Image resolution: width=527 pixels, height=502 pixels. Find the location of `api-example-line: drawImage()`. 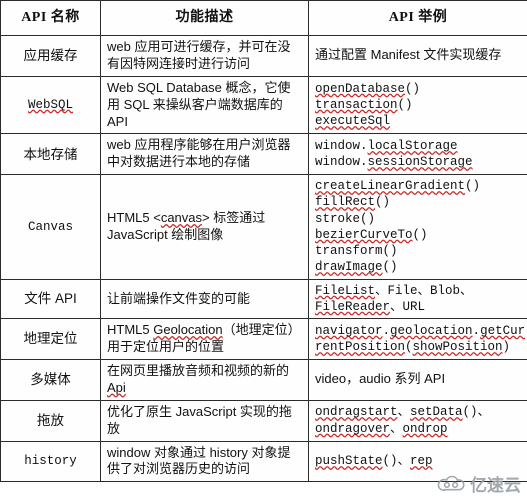

api-example-line: drawImage() is located at coordinates (356, 267).